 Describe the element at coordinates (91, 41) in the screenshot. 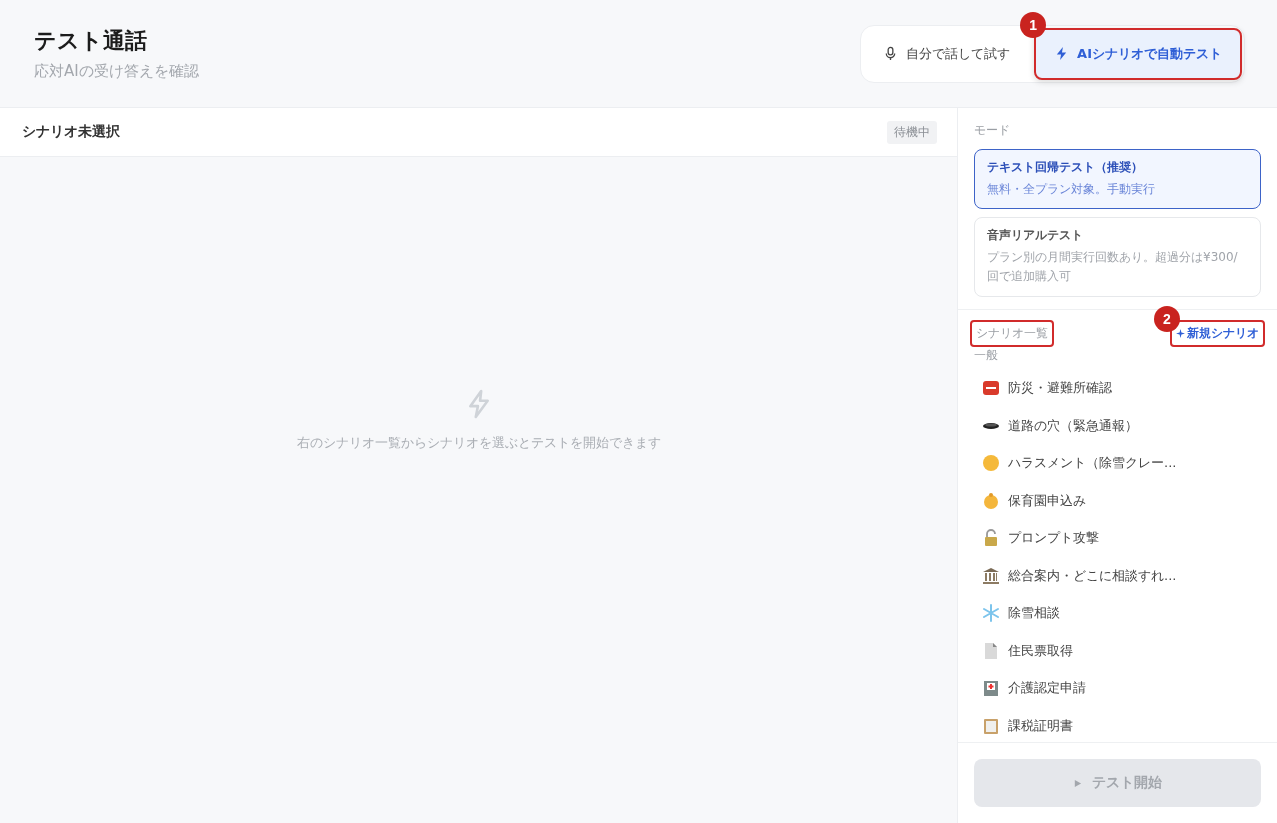

I see `page-title: テスト通話` at that location.